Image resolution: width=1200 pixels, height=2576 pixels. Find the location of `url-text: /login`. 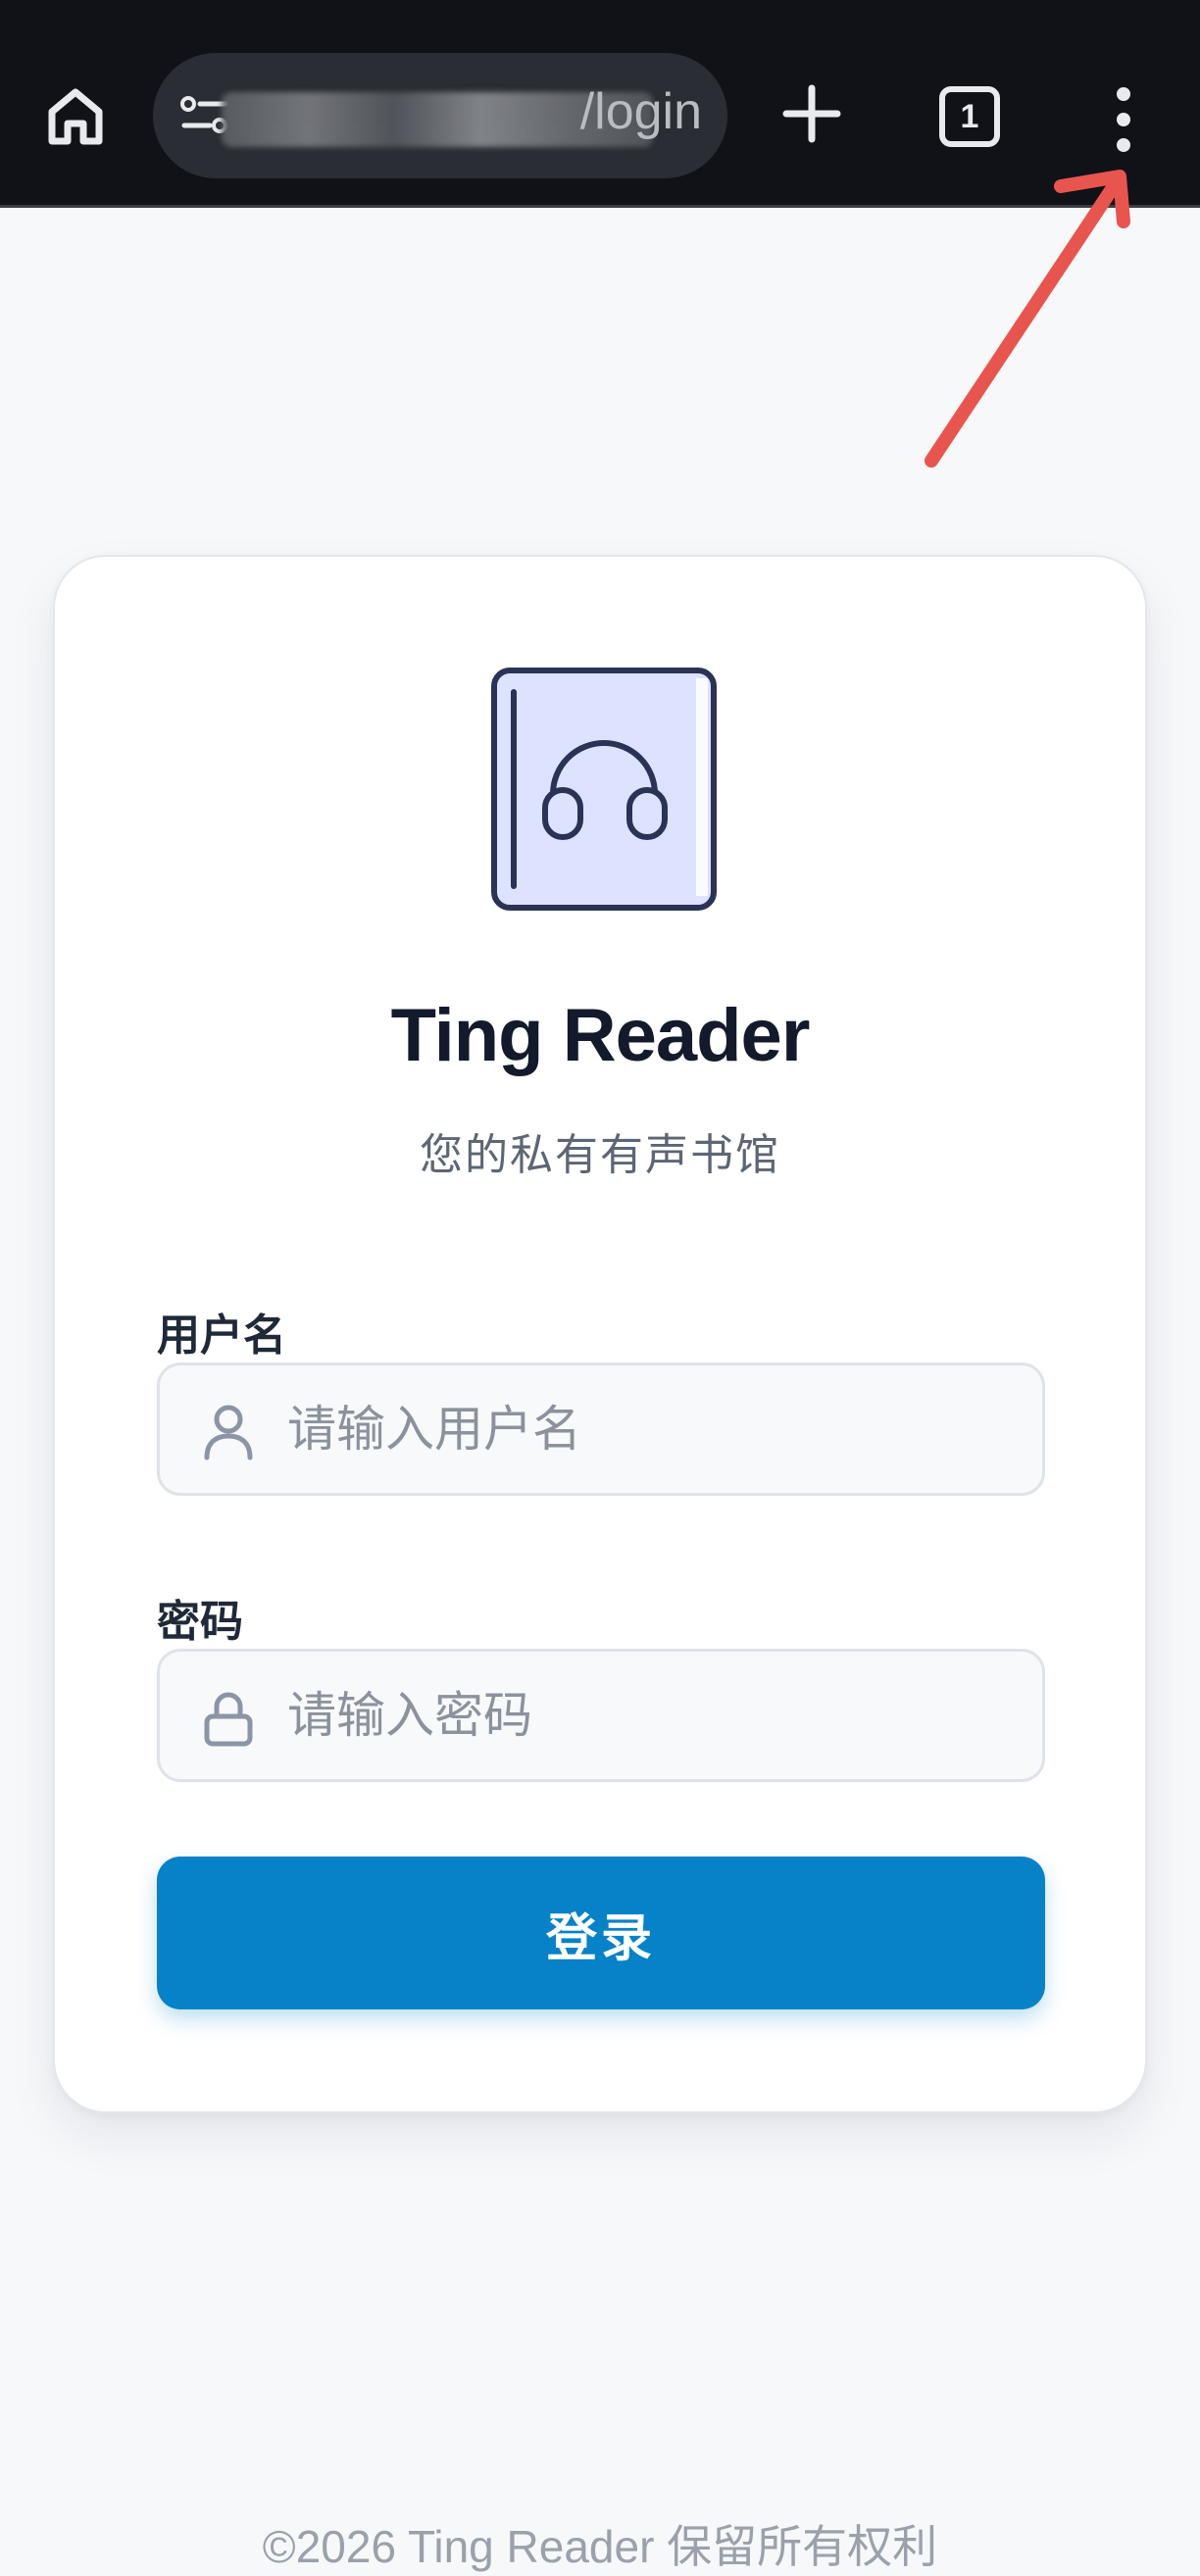

url-text: /login is located at coordinates (640, 111).